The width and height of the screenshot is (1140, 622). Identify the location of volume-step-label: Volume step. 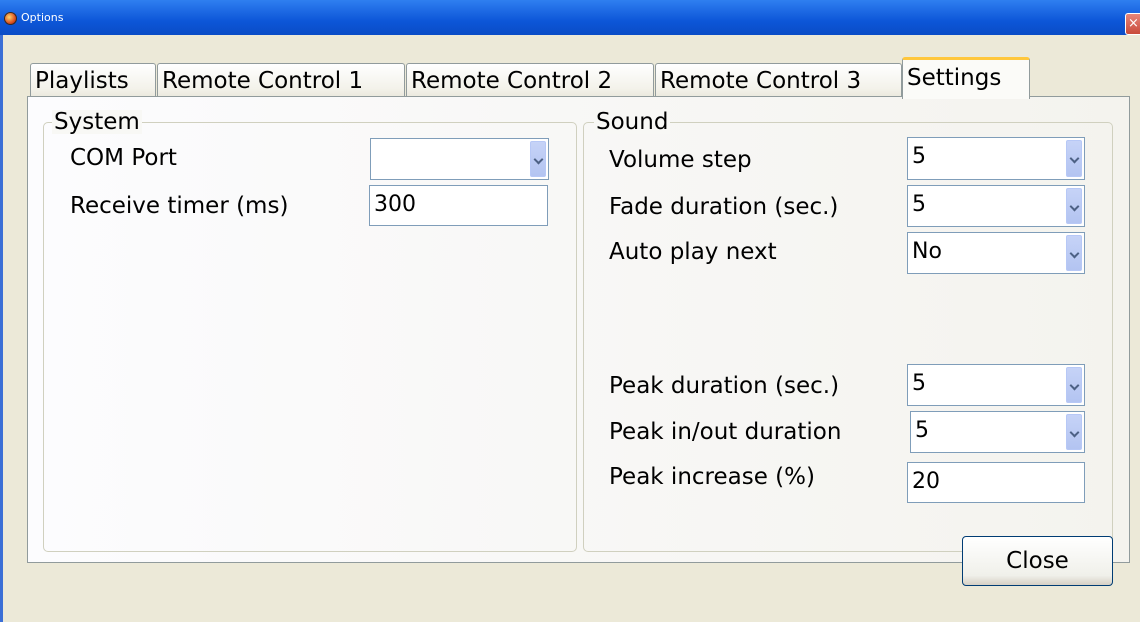
(680, 160).